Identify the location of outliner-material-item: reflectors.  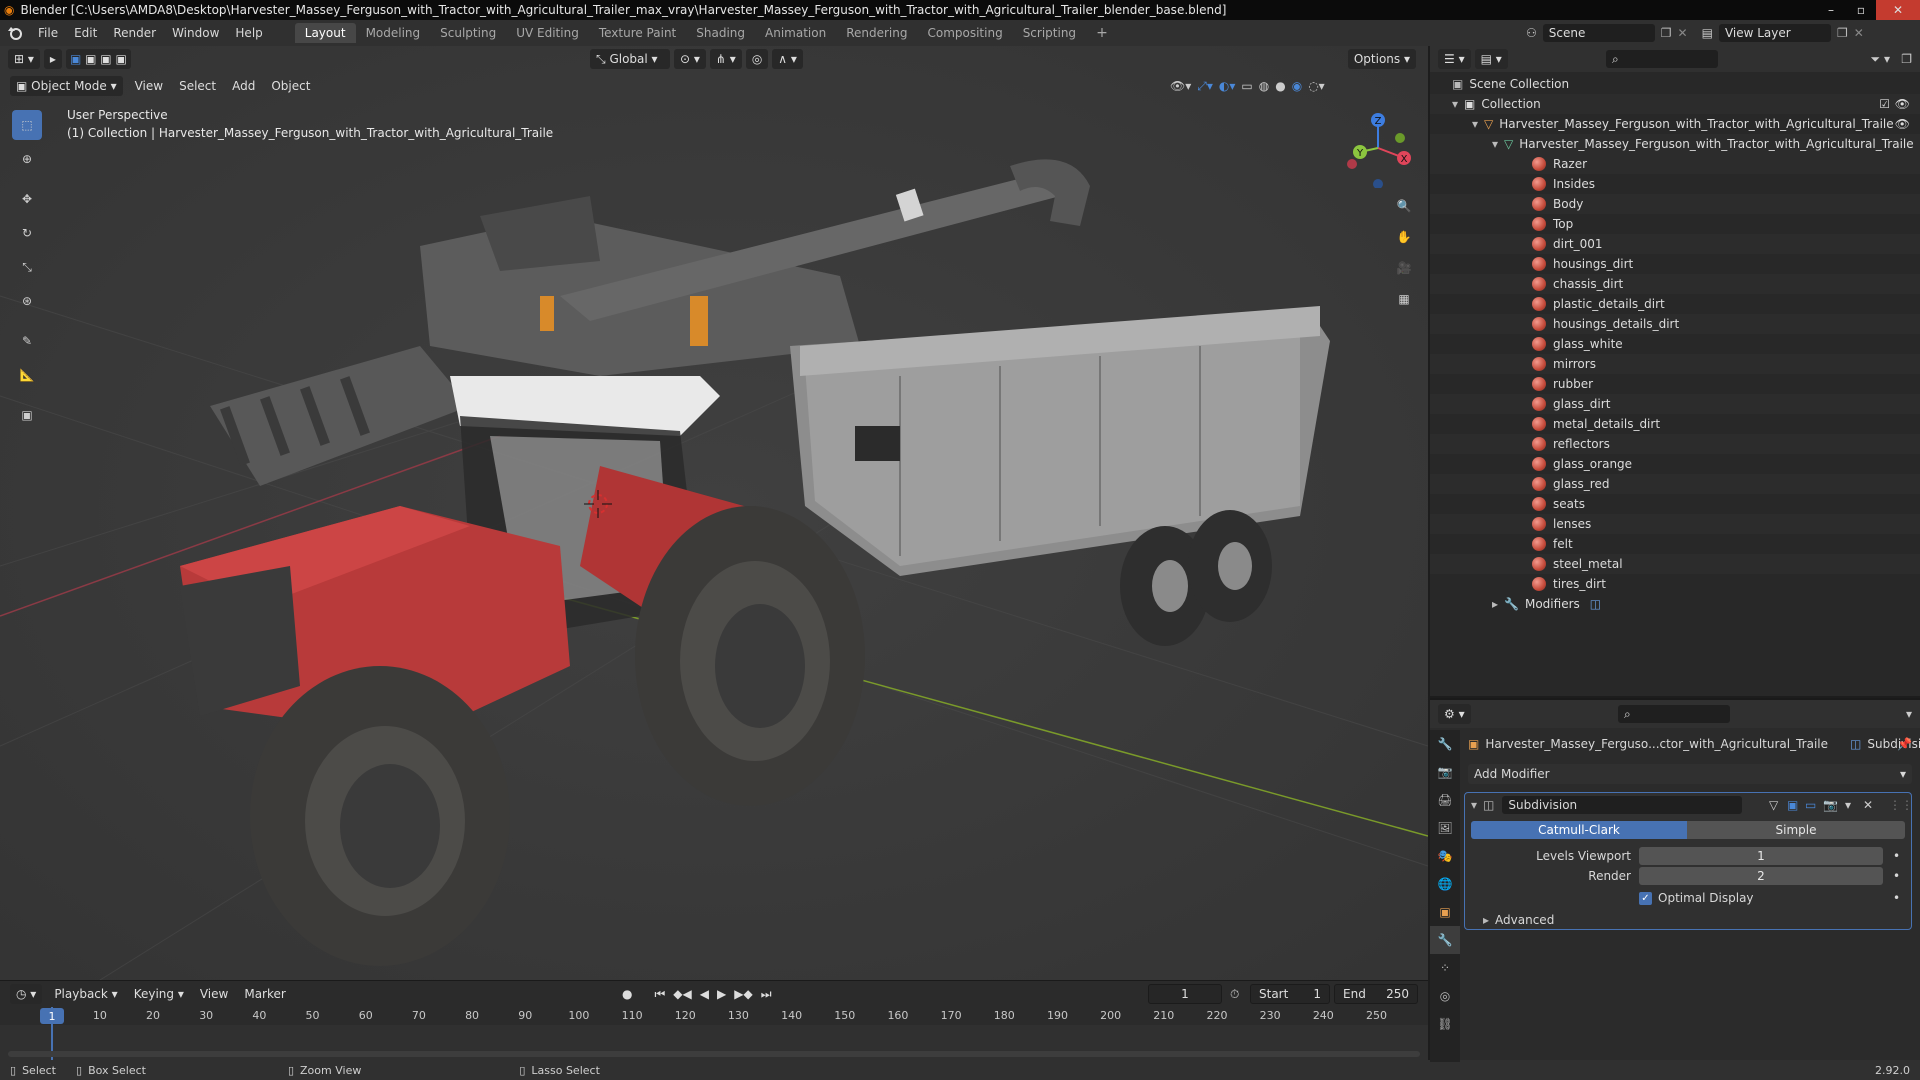
(1675, 444).